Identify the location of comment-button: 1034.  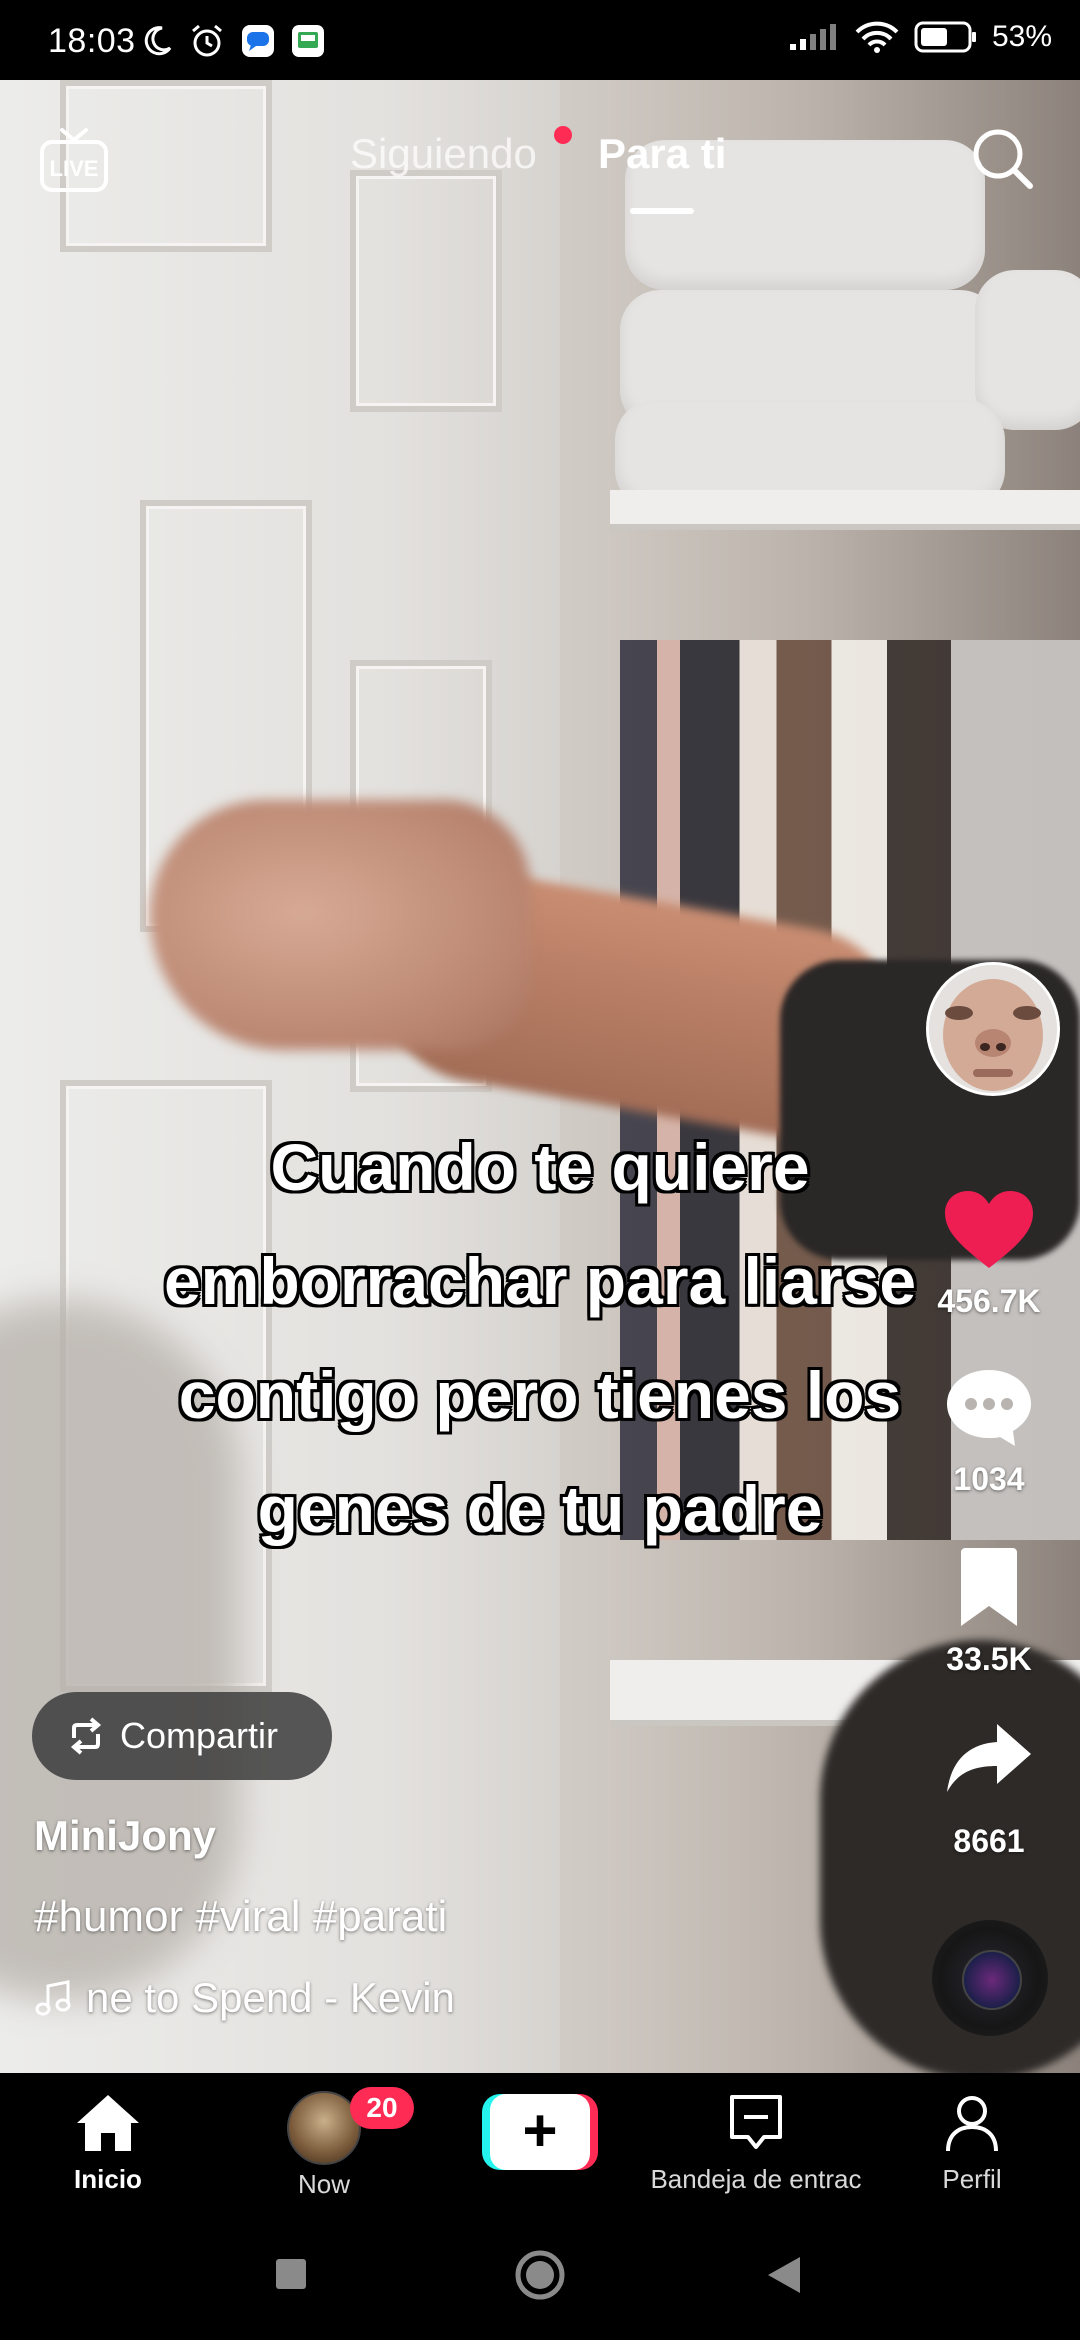
(989, 1432).